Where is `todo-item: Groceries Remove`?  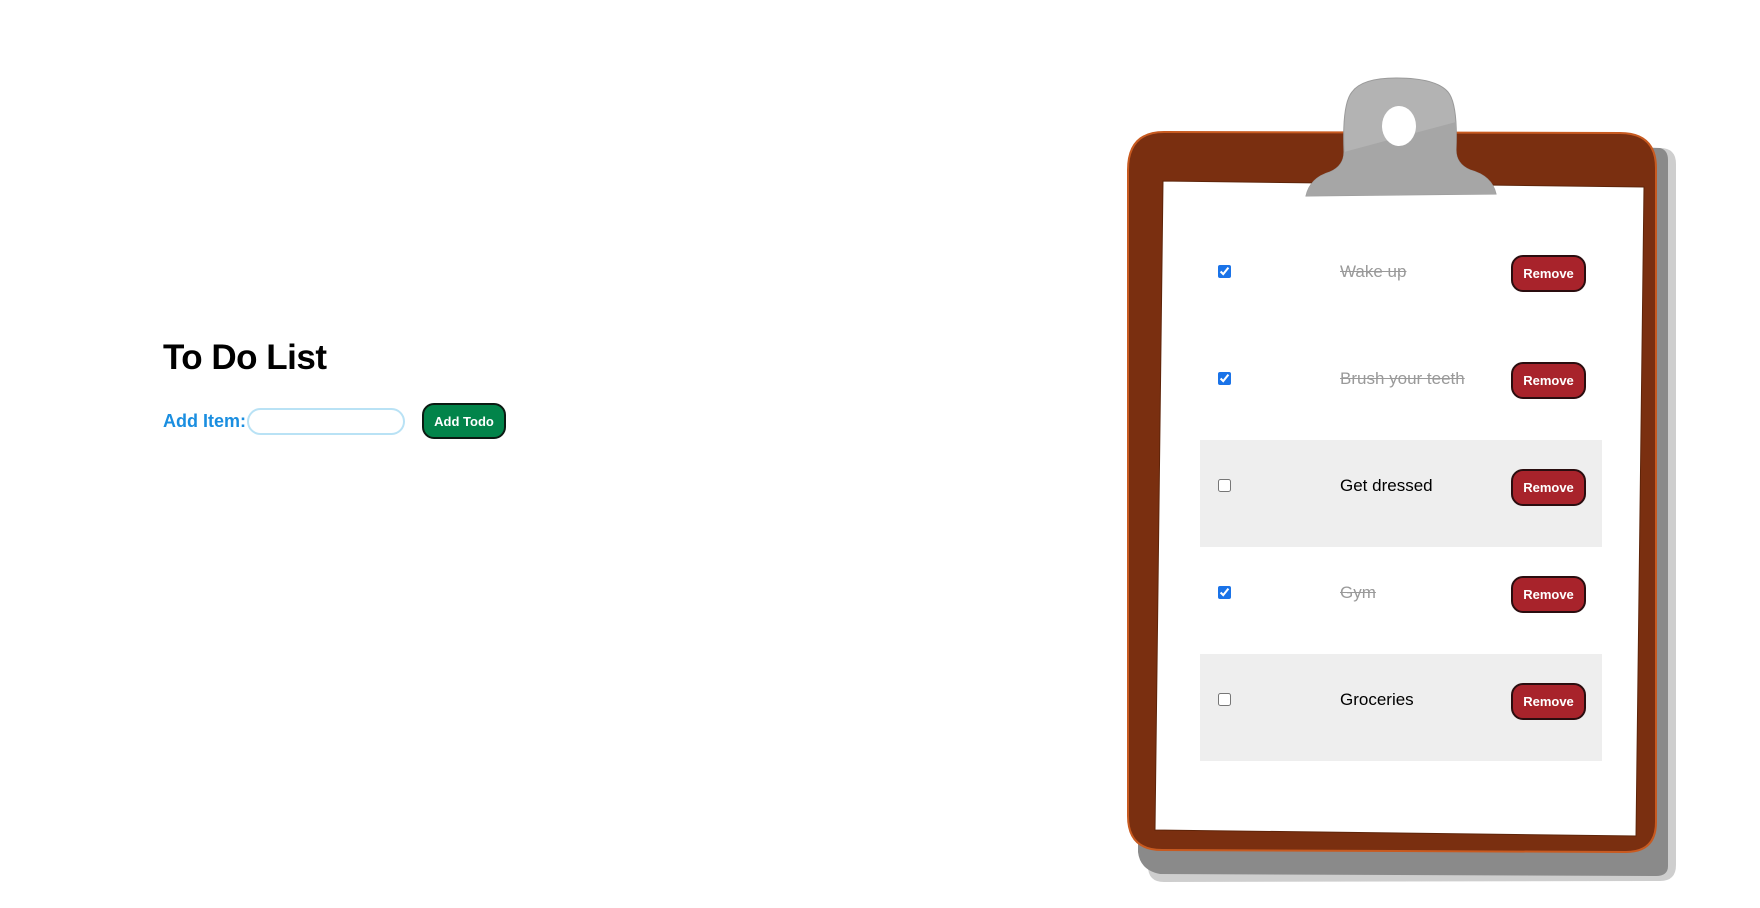
todo-item: Groceries Remove is located at coordinates (1401, 707).